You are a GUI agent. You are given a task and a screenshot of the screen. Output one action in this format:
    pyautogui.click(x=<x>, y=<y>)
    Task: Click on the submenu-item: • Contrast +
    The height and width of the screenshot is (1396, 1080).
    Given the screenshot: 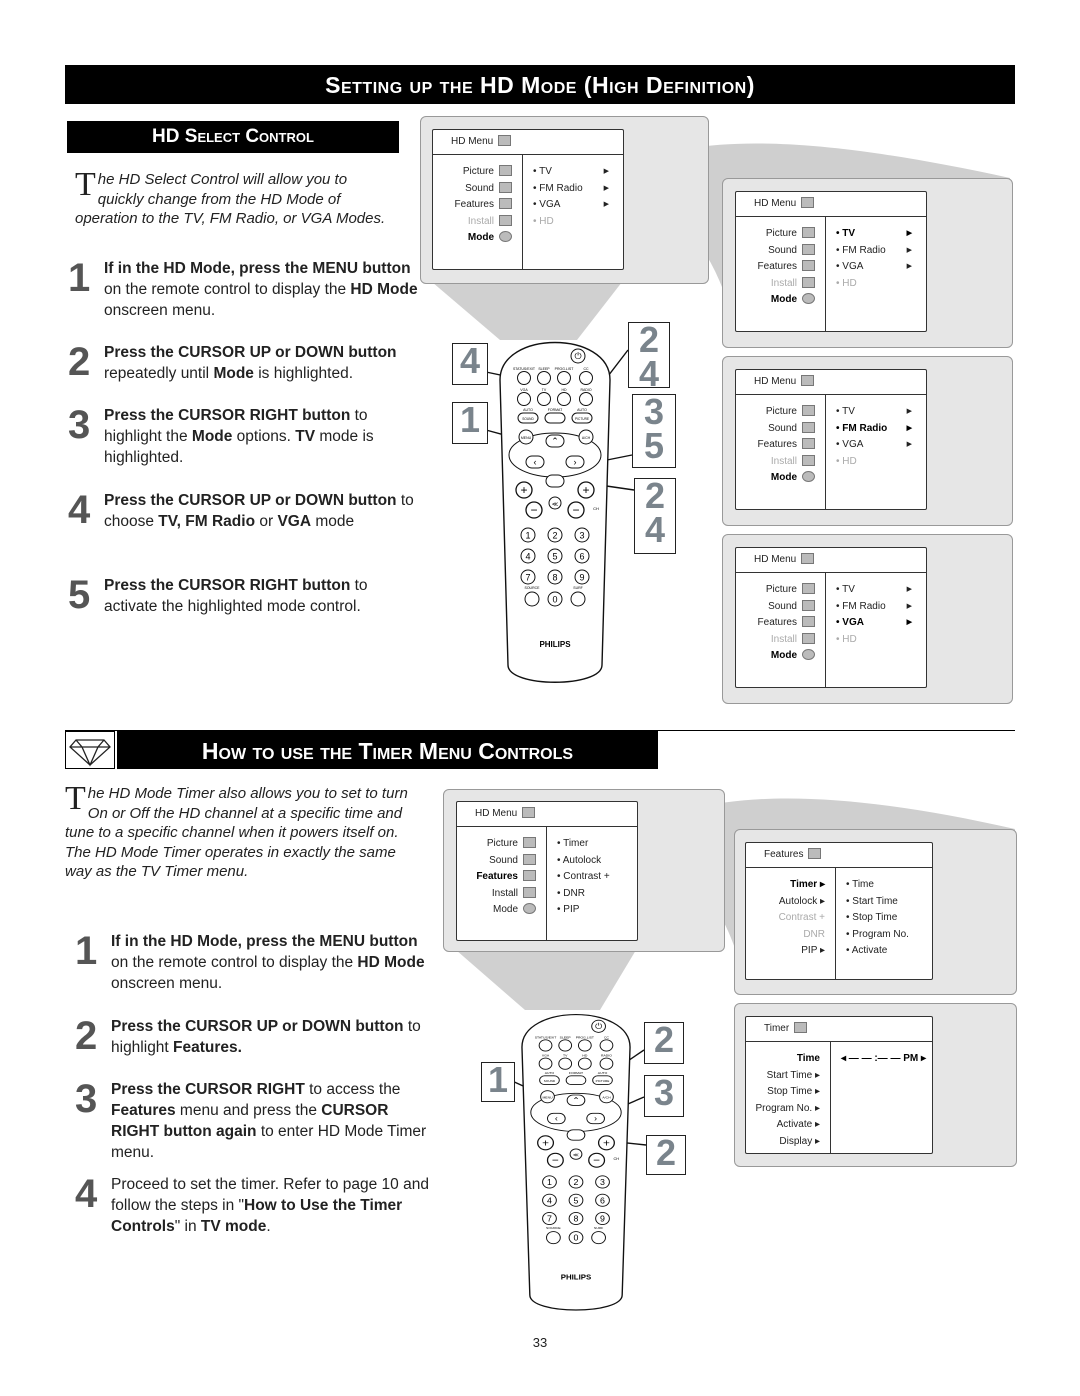 What is the action you would take?
    pyautogui.click(x=597, y=877)
    